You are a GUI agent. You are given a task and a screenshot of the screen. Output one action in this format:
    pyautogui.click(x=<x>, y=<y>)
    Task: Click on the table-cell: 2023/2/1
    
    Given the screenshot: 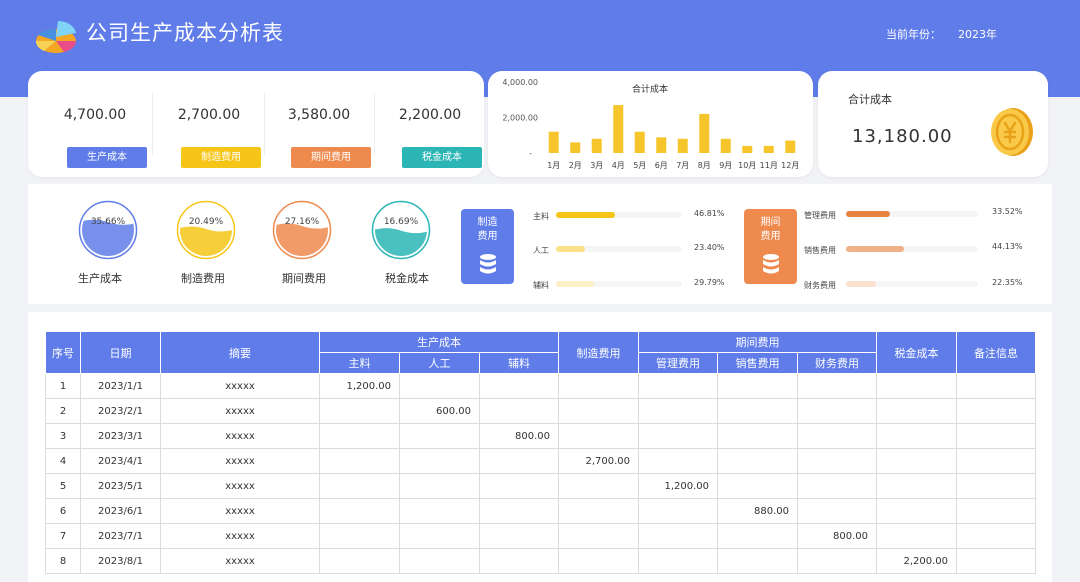 What is the action you would take?
    pyautogui.click(x=120, y=411)
    